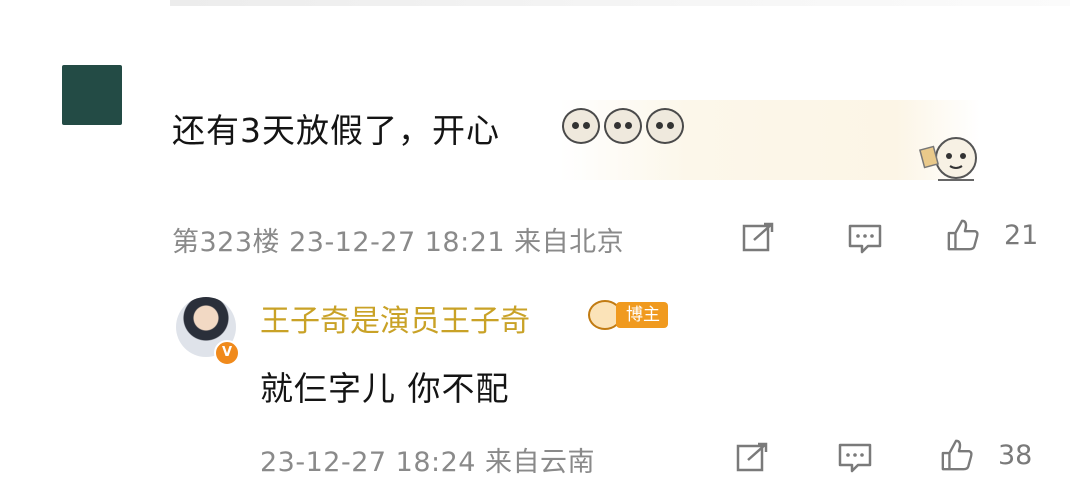  I want to click on blogger-badge: 博主, so click(628, 315).